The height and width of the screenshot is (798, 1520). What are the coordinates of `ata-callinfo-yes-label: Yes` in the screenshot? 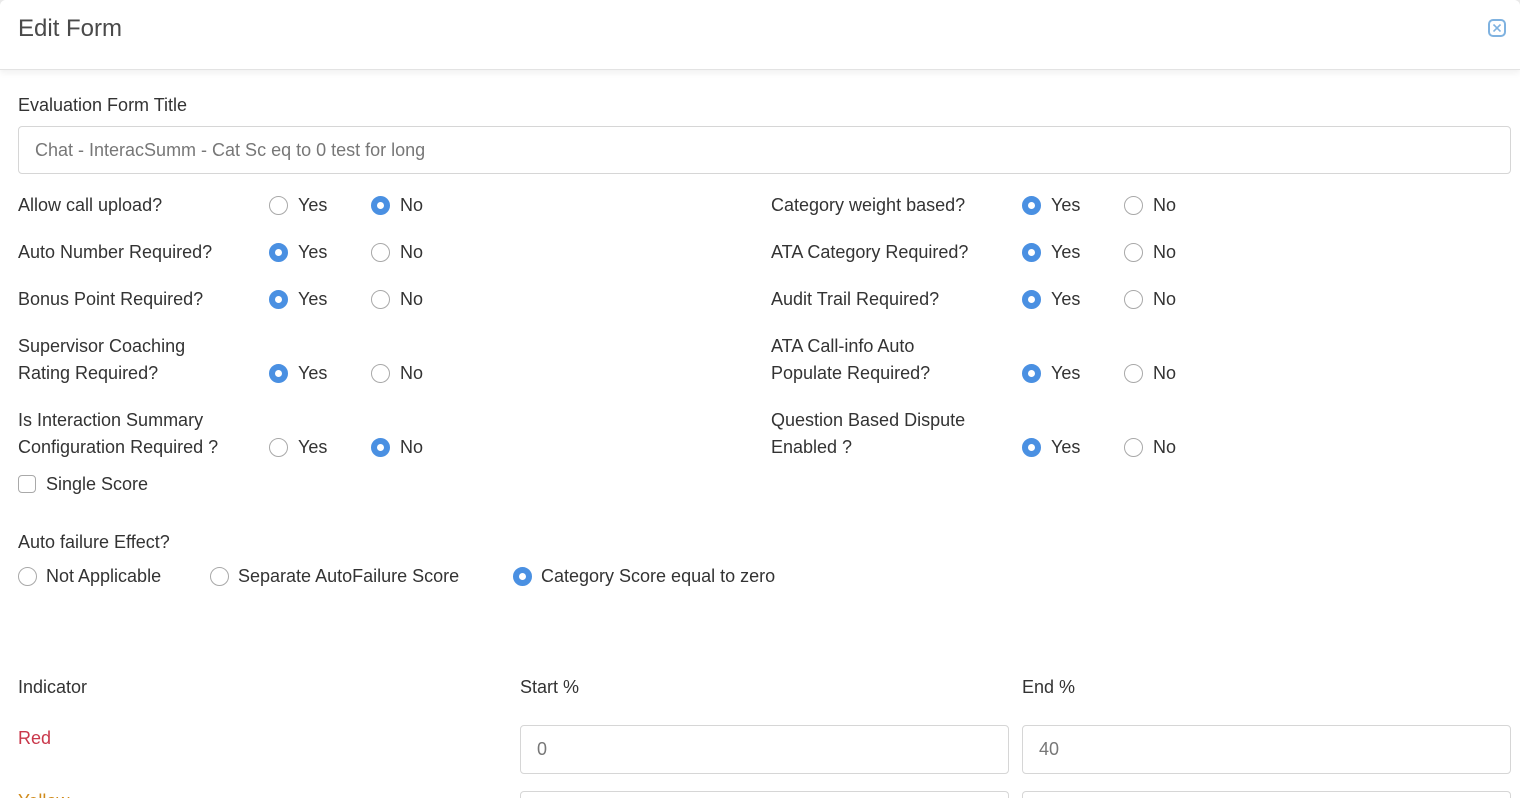 It's located at (1066, 373).